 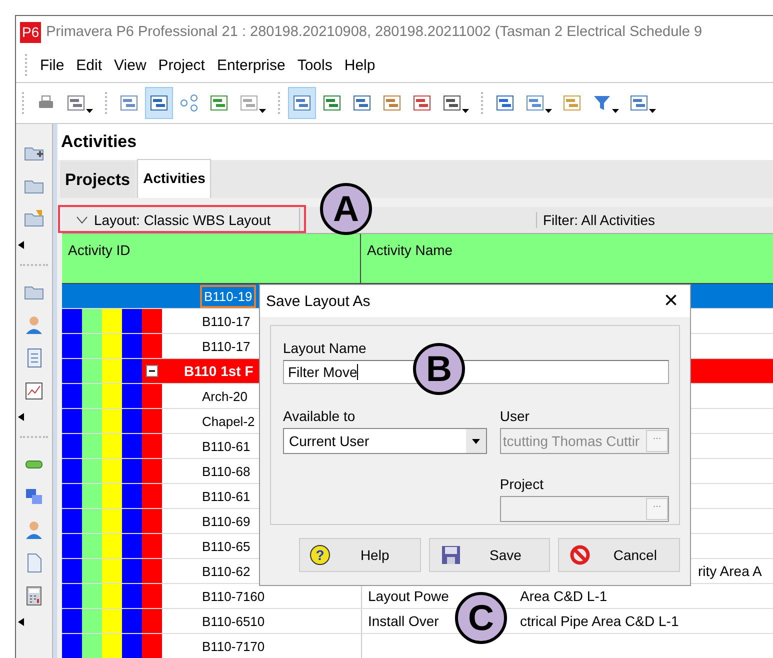 What do you see at coordinates (189, 103) in the screenshot?
I see `tree-diagram-icon` at bounding box center [189, 103].